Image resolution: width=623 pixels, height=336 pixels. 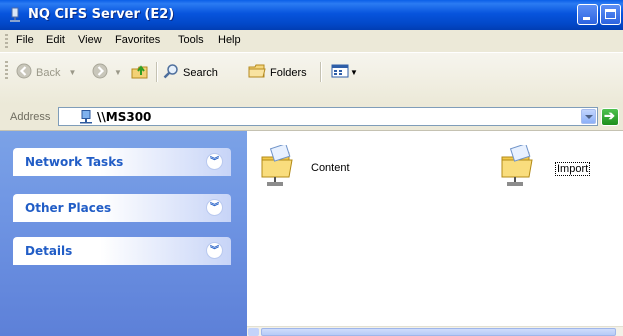 I want to click on views-dropdown-icon: ▼, so click(x=354, y=72).